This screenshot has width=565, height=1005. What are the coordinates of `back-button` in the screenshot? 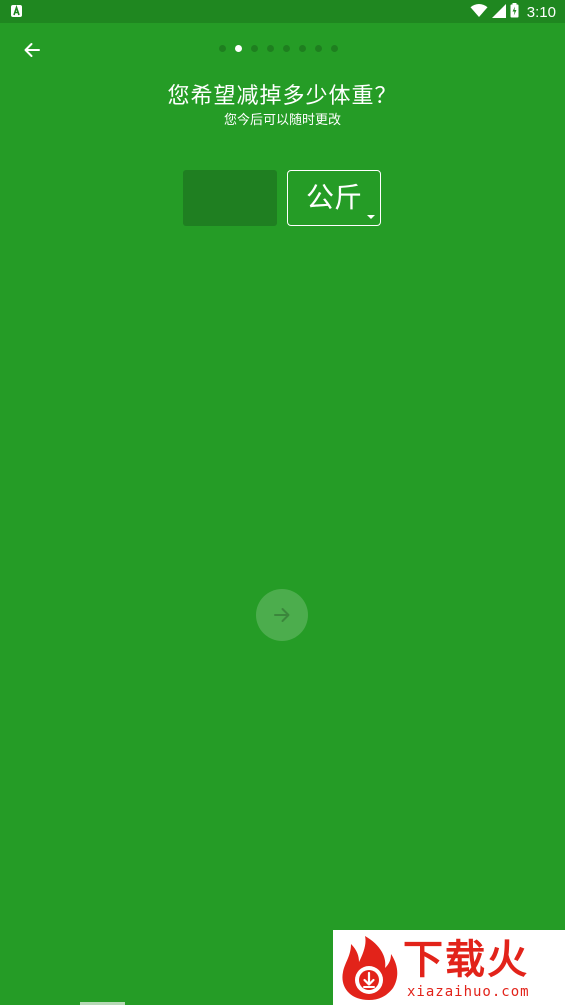 It's located at (32, 50).